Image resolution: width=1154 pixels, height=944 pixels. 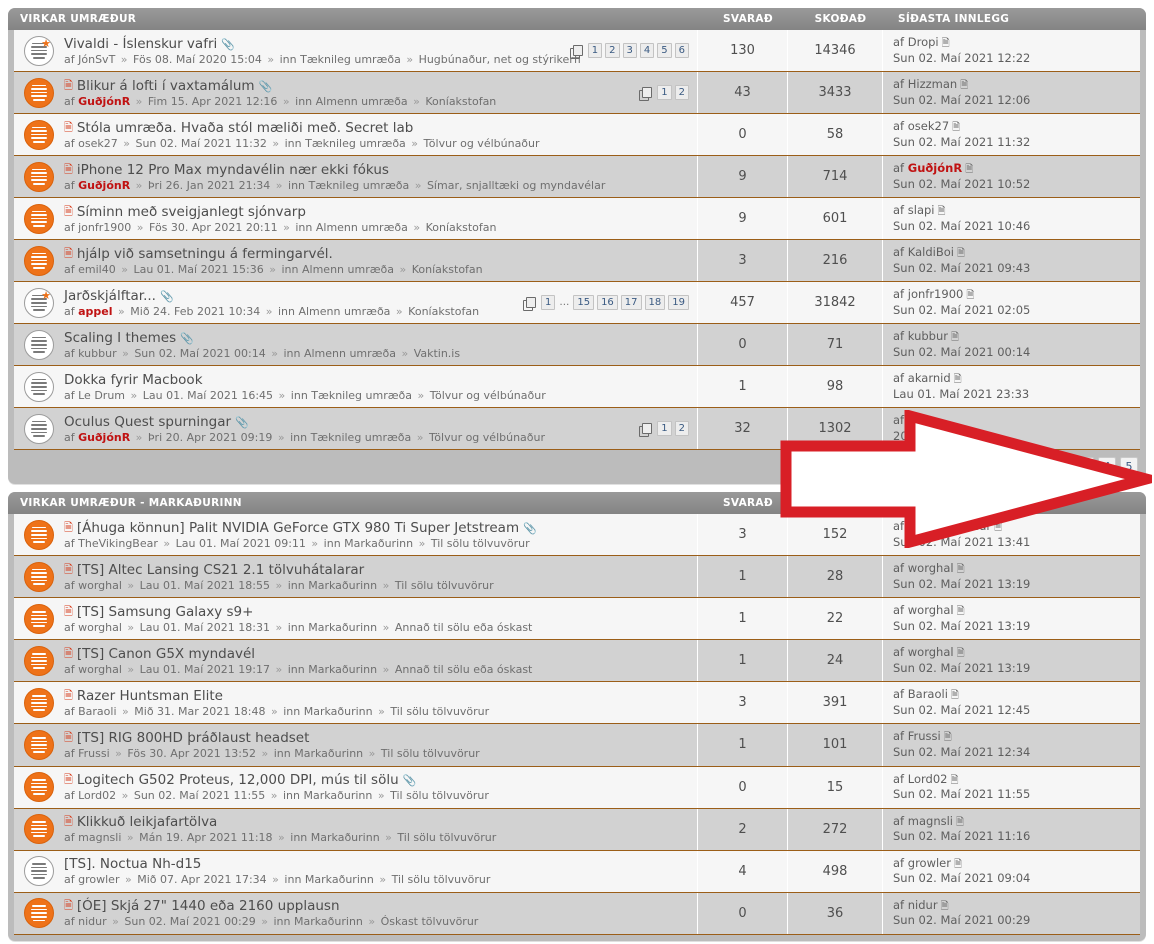 I want to click on subforum-link: Símar, snjalltæki og myndavélar, so click(x=516, y=185).